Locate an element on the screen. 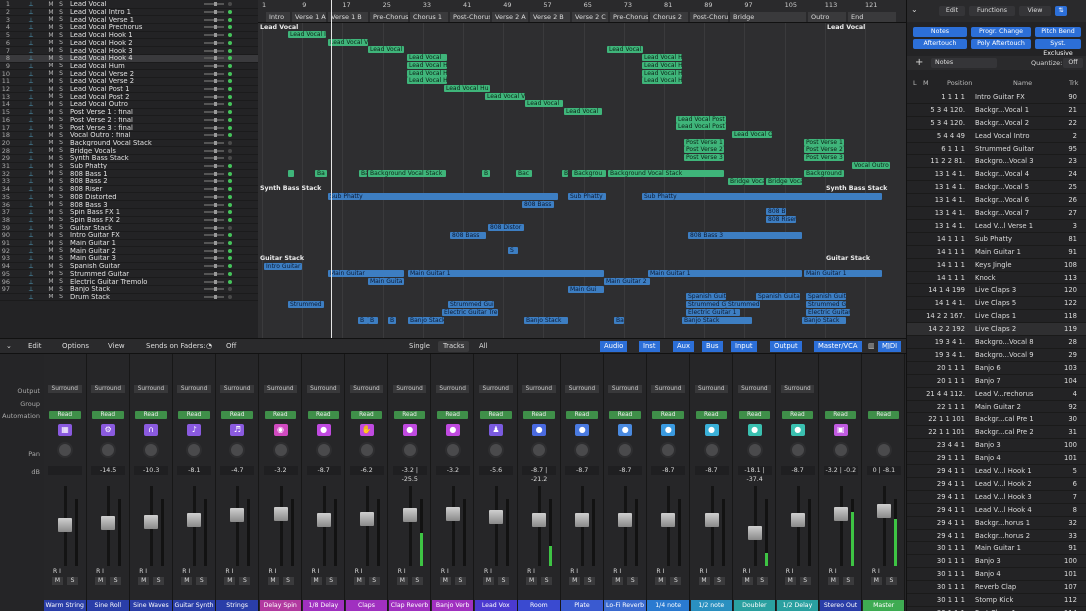 This screenshot has height=611, width=1086. track-header: 94 ⊥ M S Spanish Guitar is located at coordinates (129, 267).